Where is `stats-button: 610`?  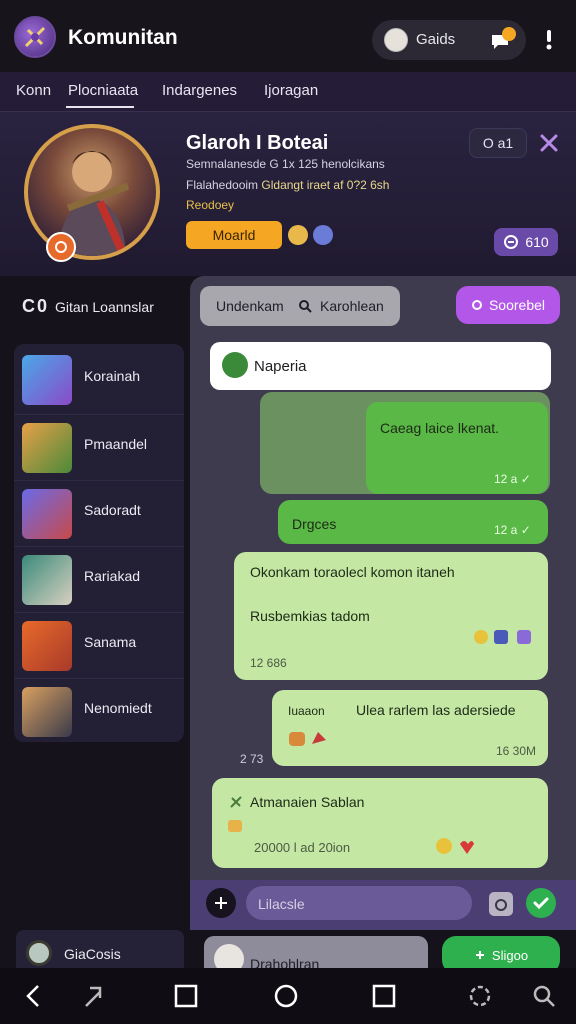 stats-button: 610 is located at coordinates (526, 242).